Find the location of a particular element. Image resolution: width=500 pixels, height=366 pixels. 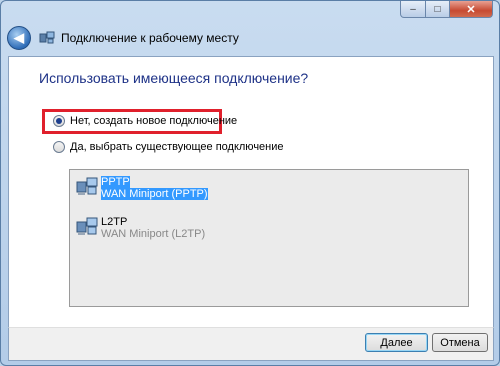

connection-name: L2TP is located at coordinates (114, 222).